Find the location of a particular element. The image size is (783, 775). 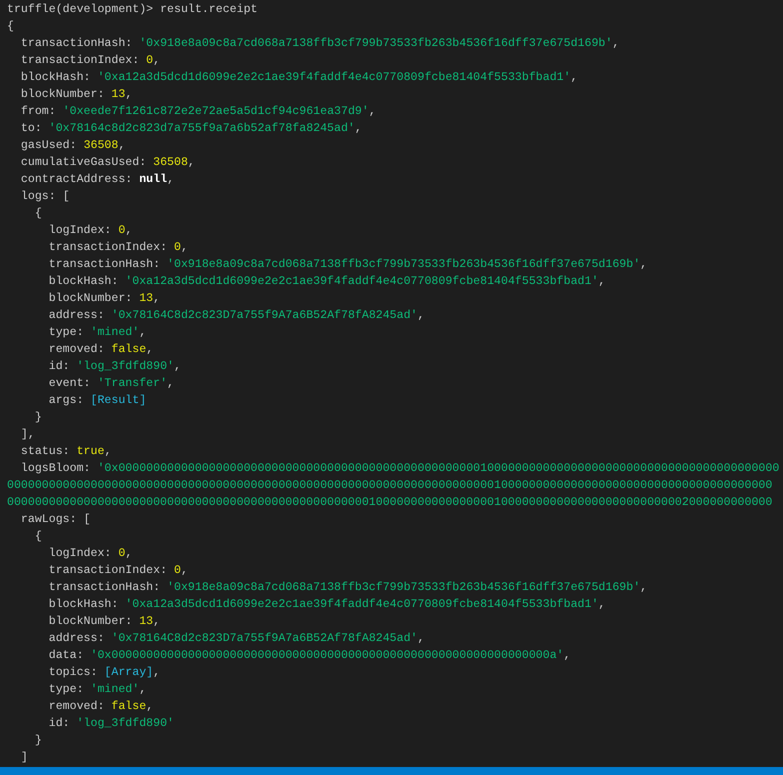

object-reference: [Result] is located at coordinates (118, 400).